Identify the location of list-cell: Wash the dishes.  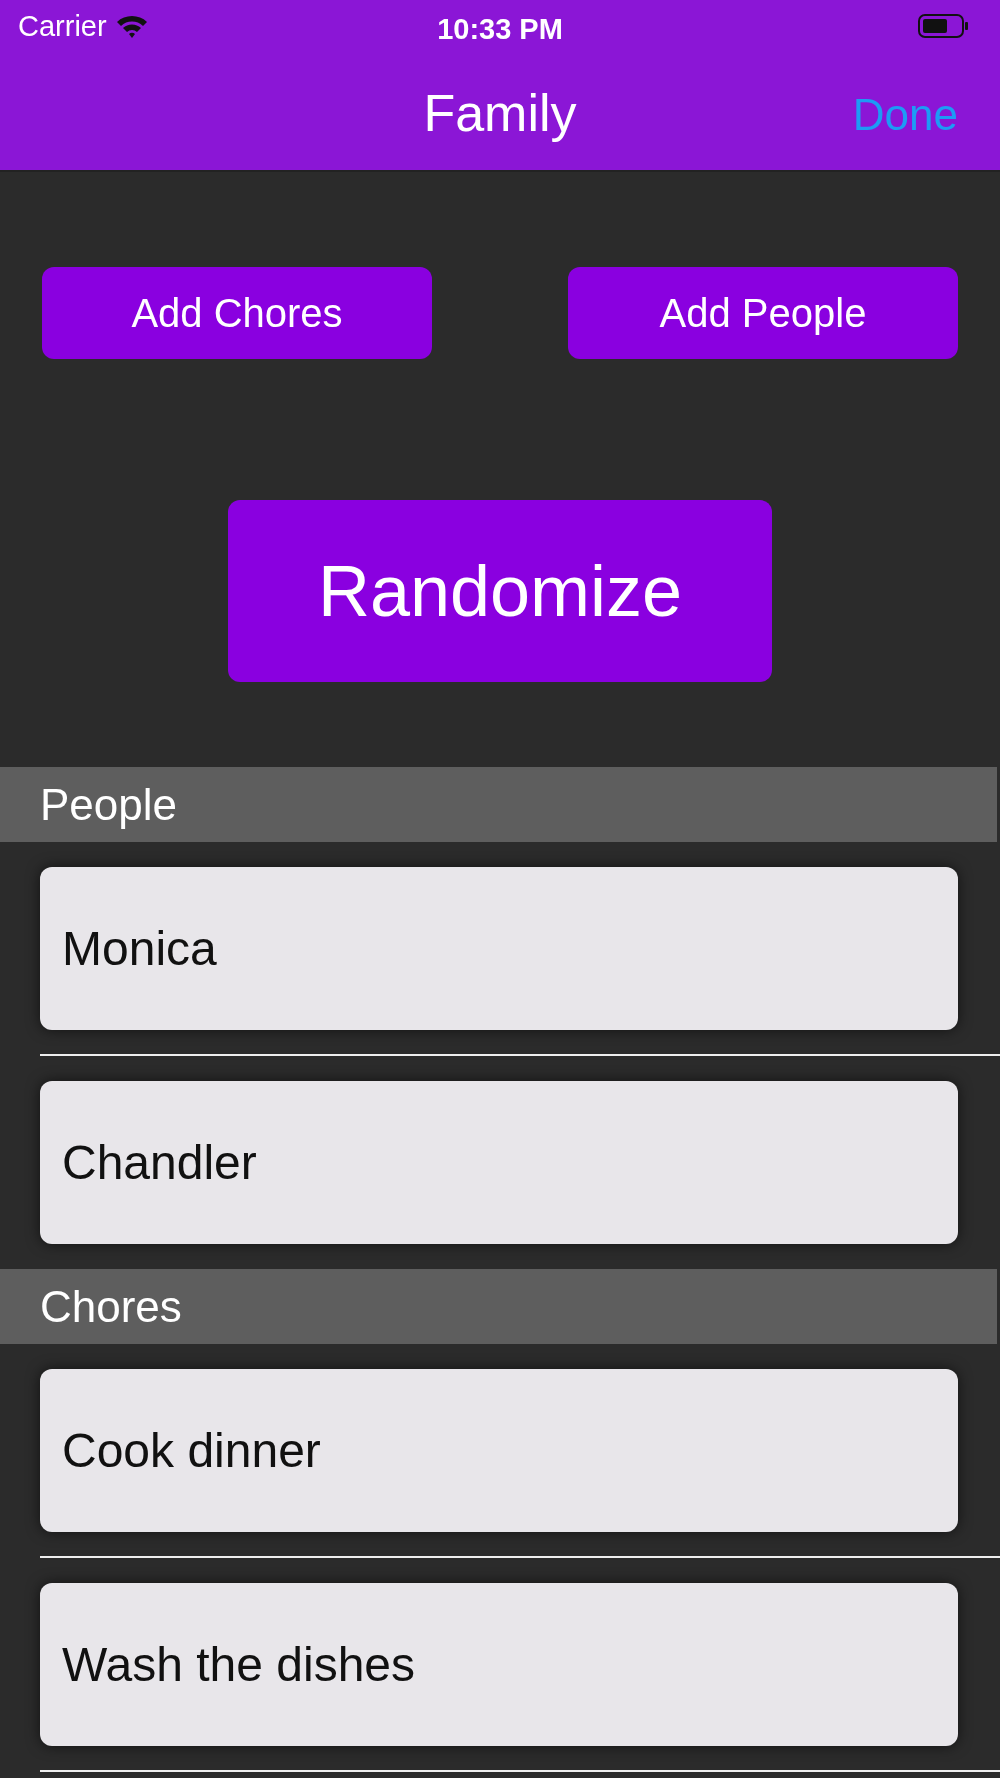
(499, 1664).